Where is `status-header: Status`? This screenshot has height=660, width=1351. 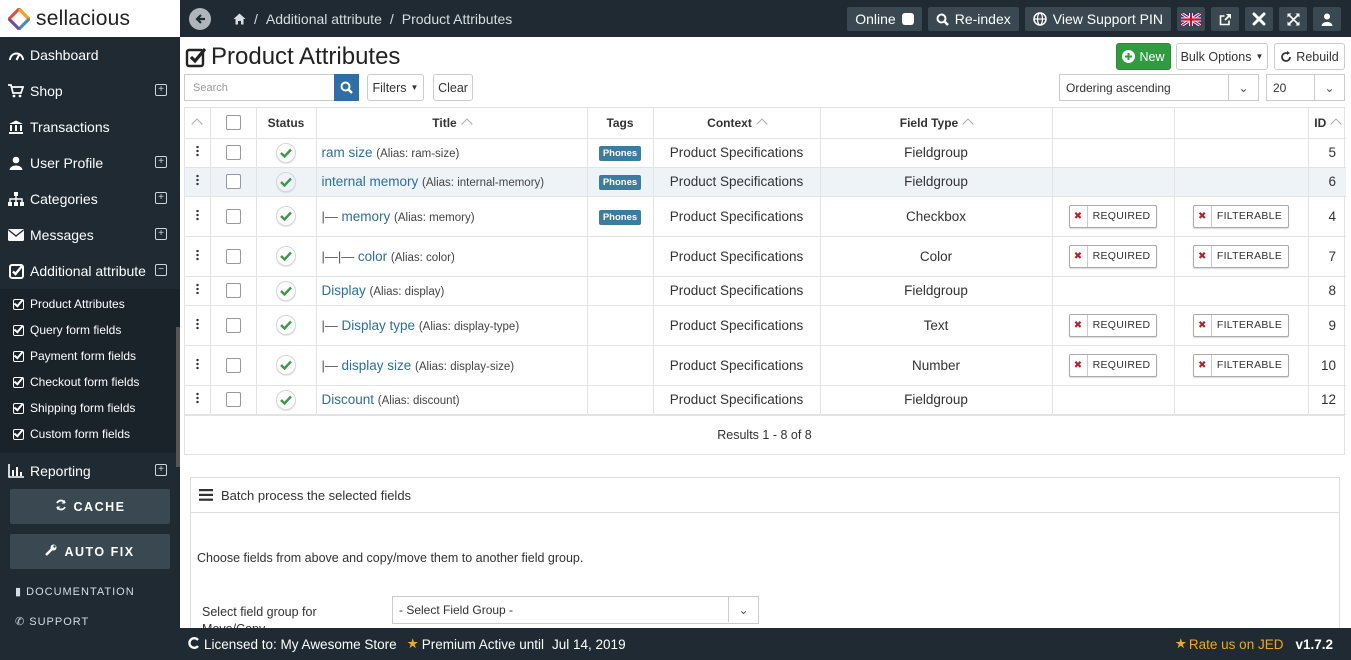
status-header: Status is located at coordinates (286, 123).